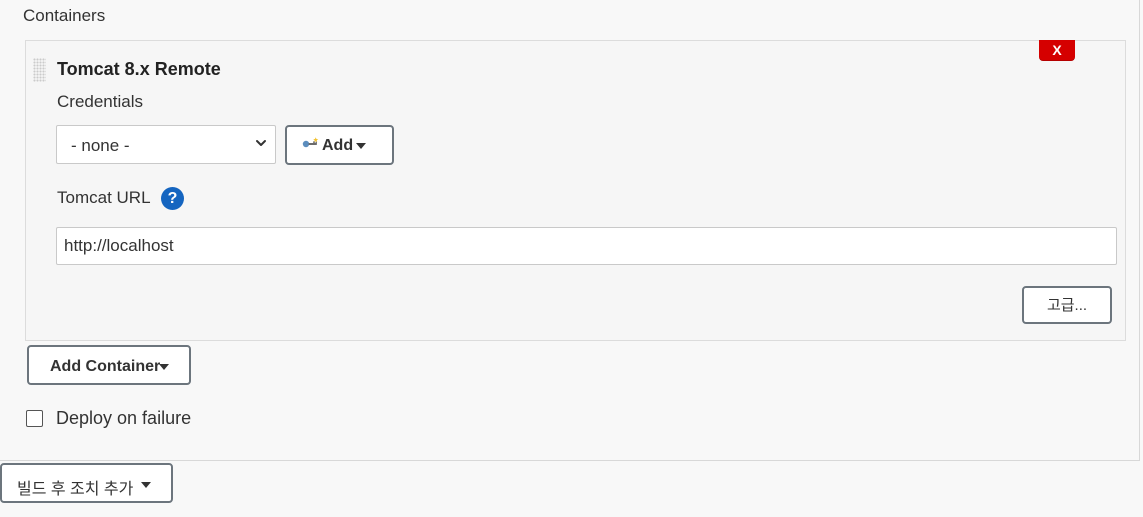  Describe the element at coordinates (124, 418) in the screenshot. I see `deploy-on-failure-label: Deploy on failure` at that location.